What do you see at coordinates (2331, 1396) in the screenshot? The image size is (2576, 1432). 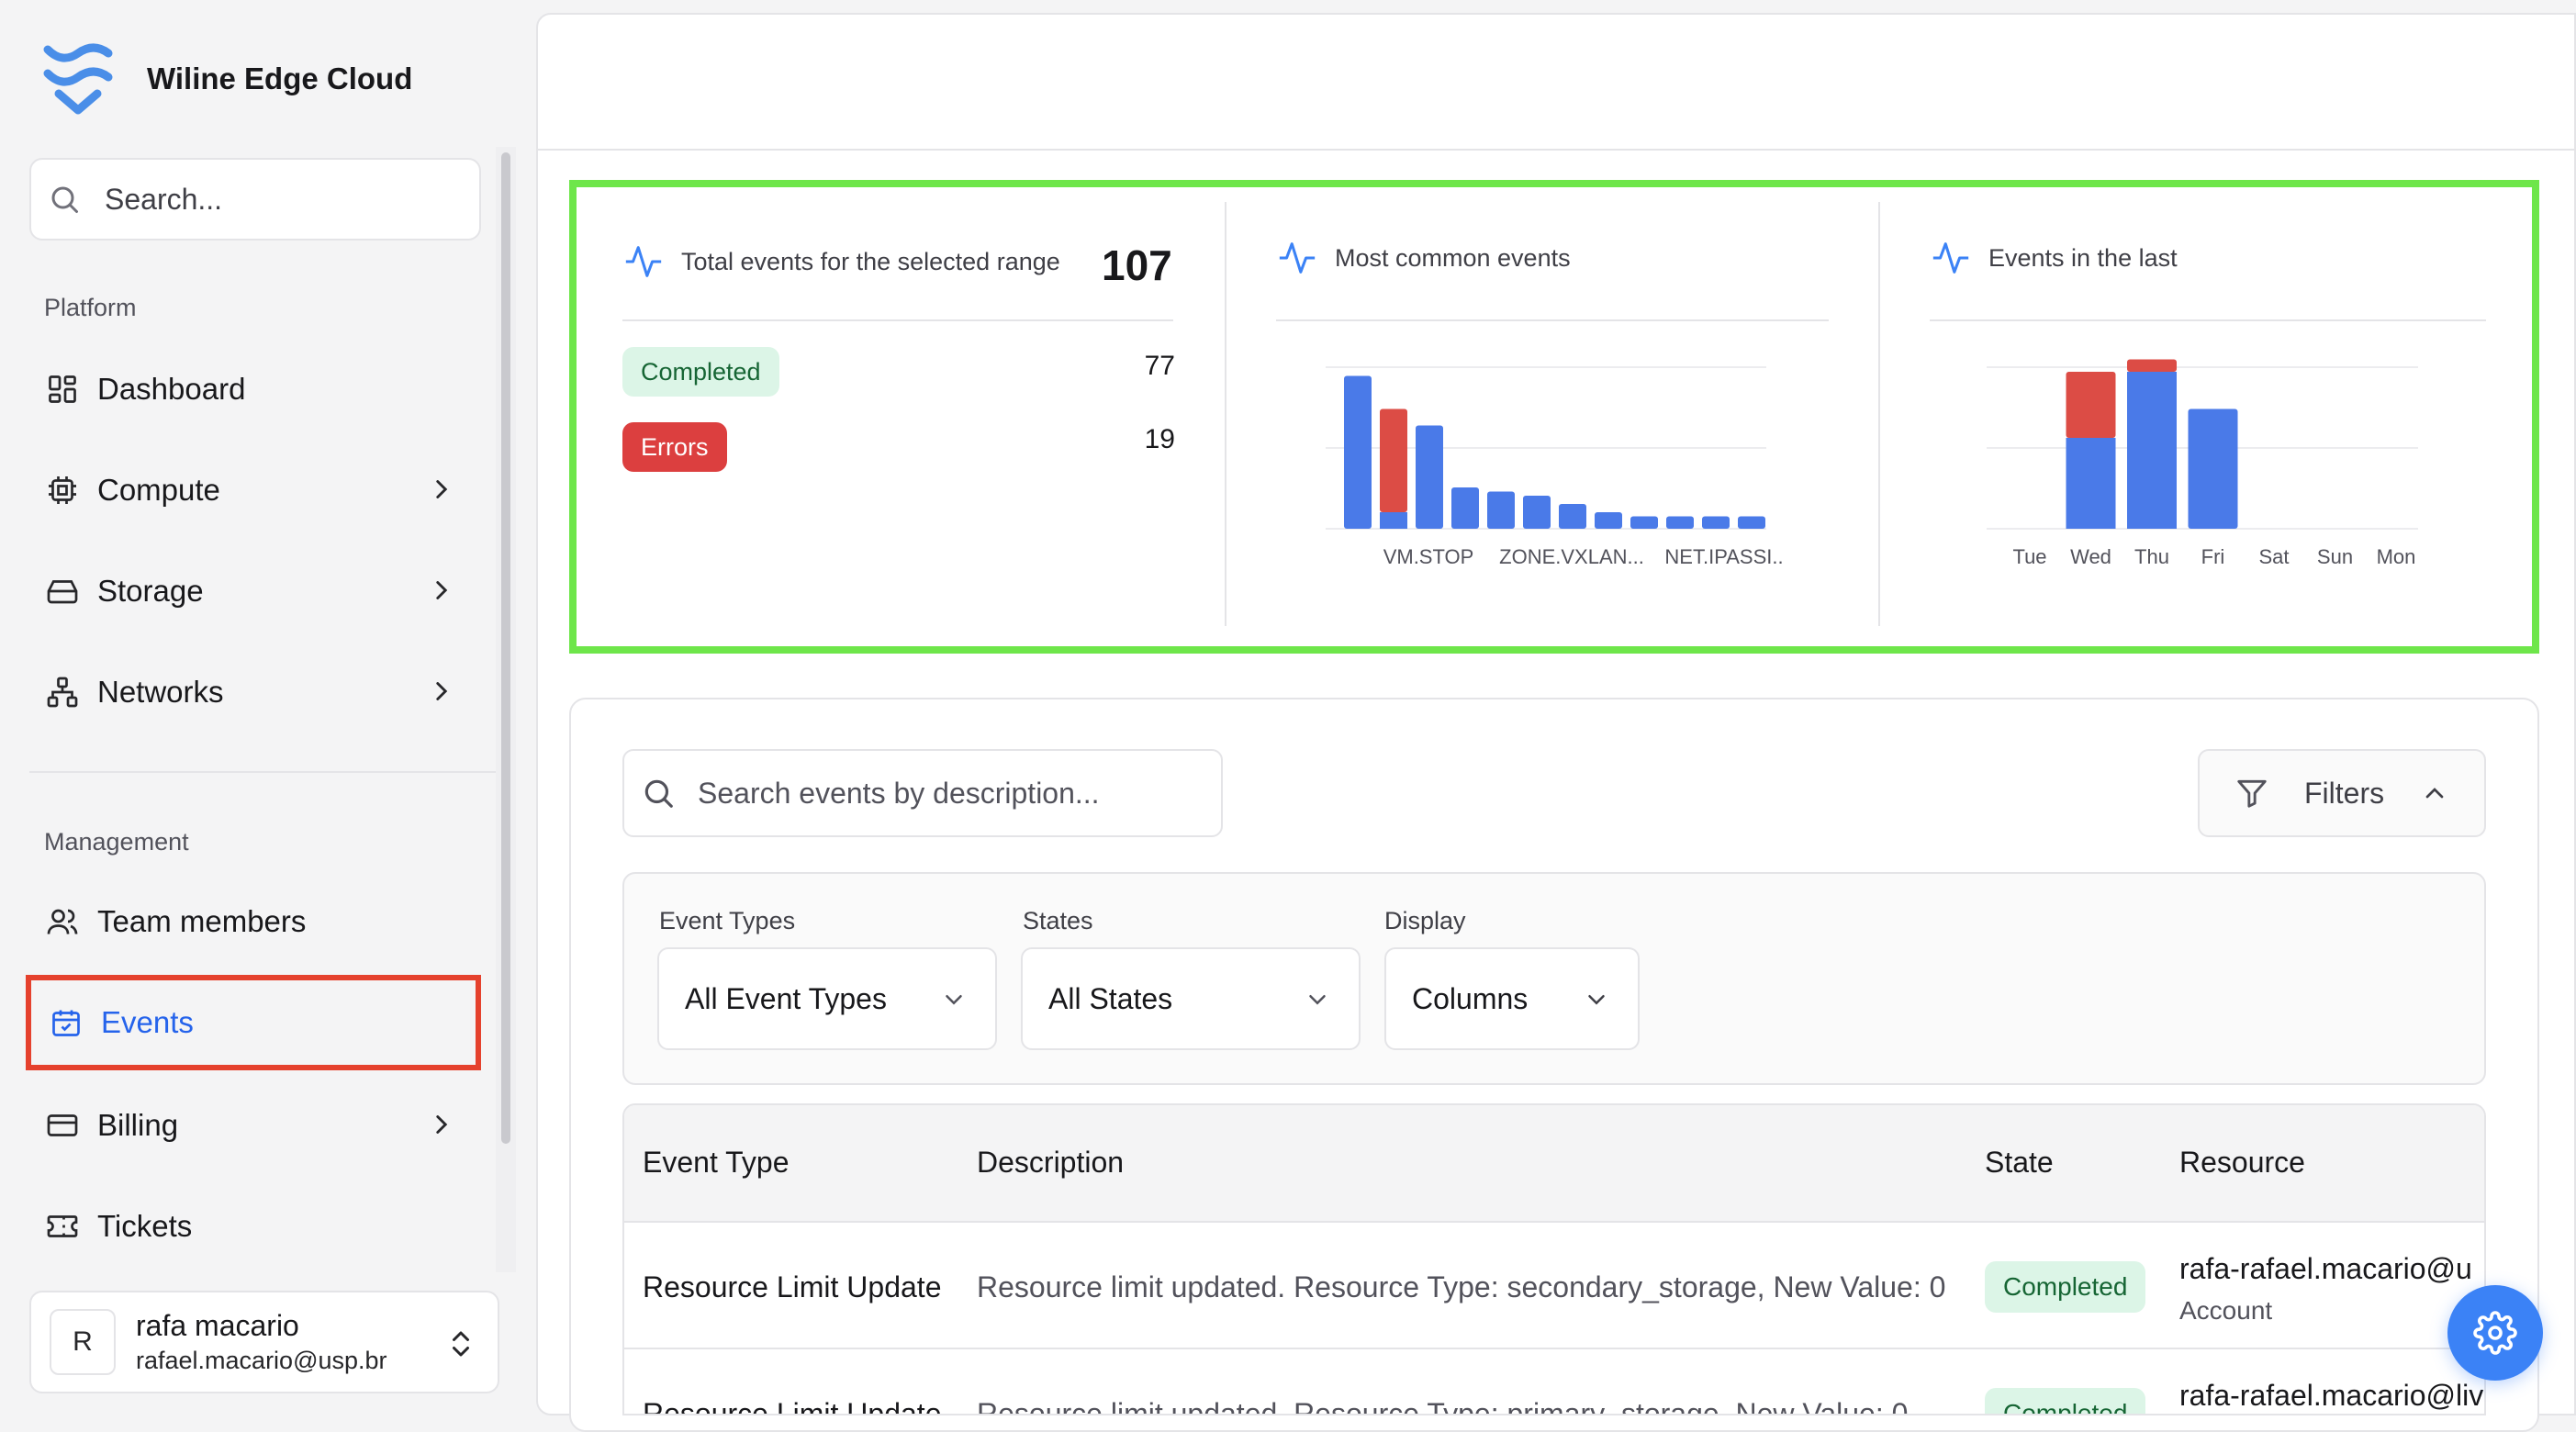 I see `resource-cell: rafa-rafael.macario@liv` at bounding box center [2331, 1396].